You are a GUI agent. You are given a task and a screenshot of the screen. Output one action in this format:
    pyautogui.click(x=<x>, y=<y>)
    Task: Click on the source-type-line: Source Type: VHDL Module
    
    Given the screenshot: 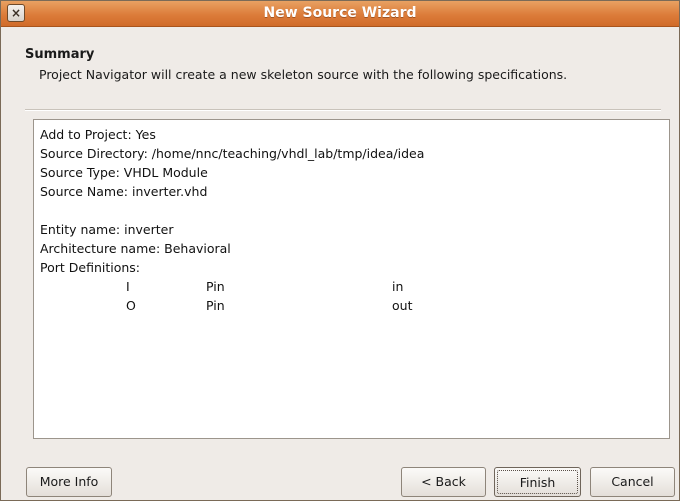 What is the action you would take?
    pyautogui.click(x=124, y=172)
    